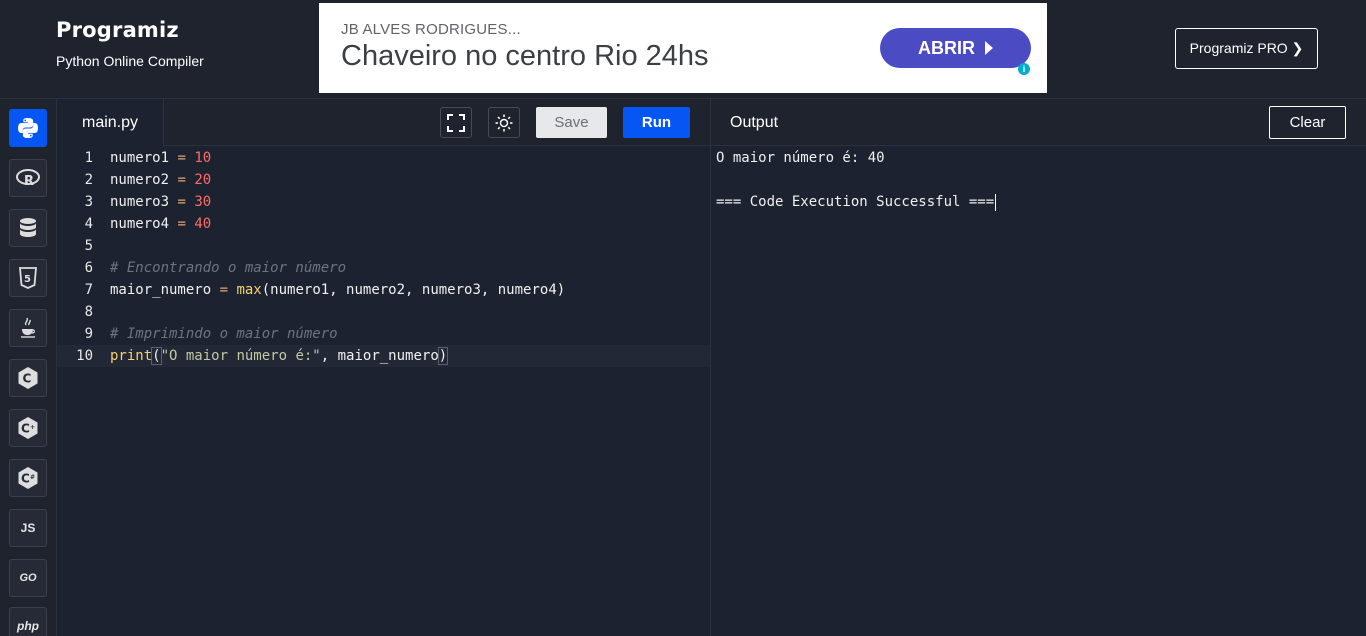 The width and height of the screenshot is (1366, 636). Describe the element at coordinates (29, 181) in the screenshot. I see `svg-text: R` at that location.